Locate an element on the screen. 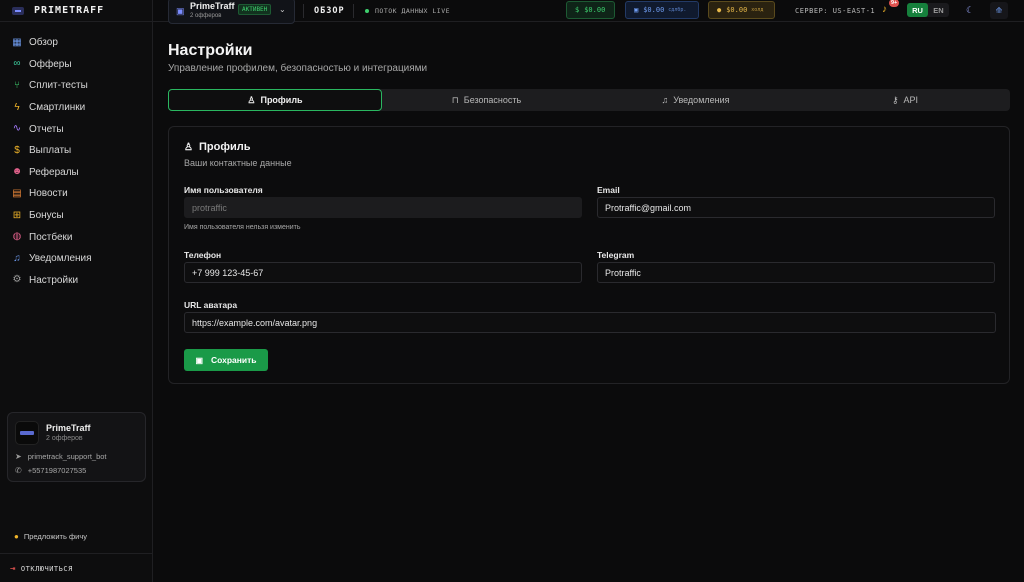  profile-telegram-link: ➤ primetrack_support_bot is located at coordinates (61, 456).